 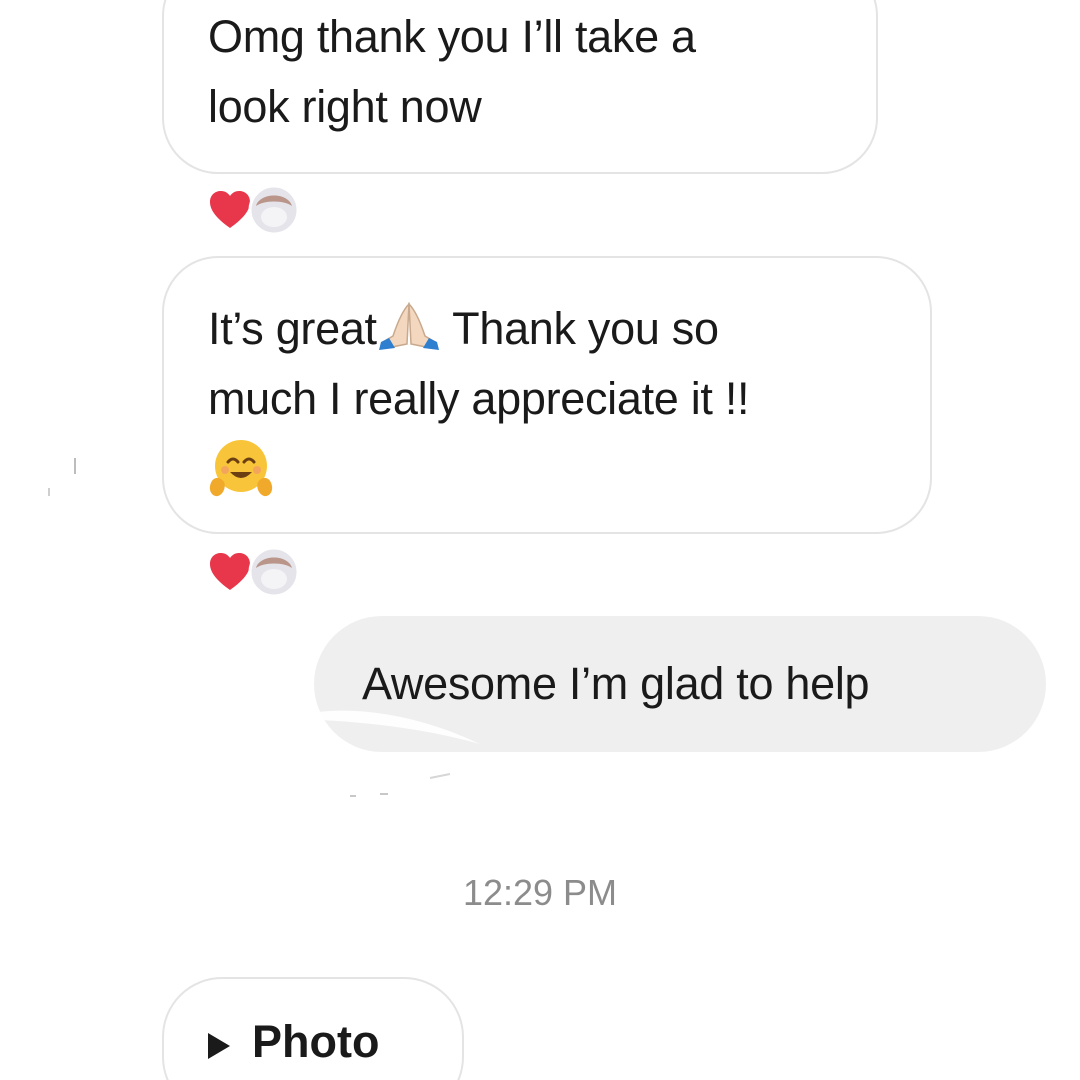 What do you see at coordinates (479, 398) in the screenshot?
I see `message-text-line: much I really appreciate it !!` at bounding box center [479, 398].